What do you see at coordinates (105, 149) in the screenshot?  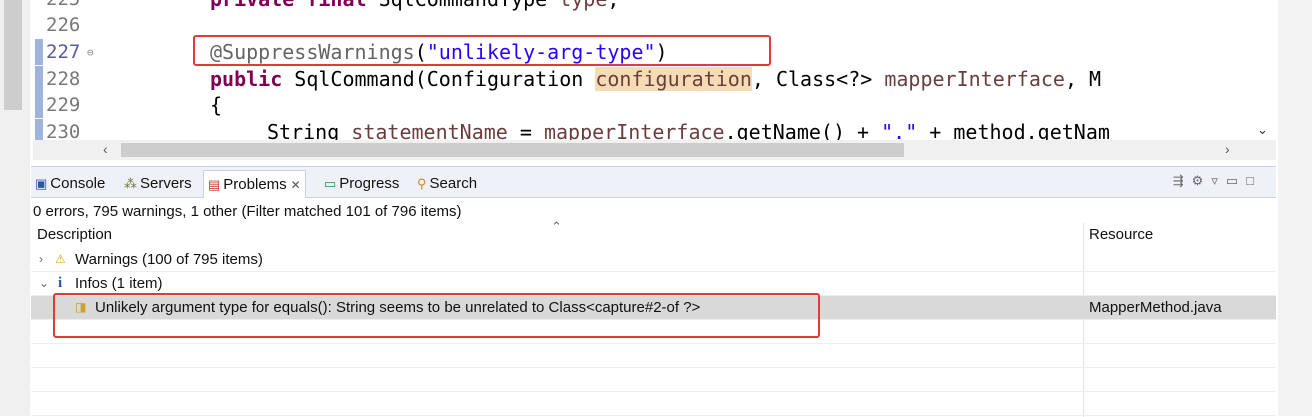 I see `scroll-left-icon: ‹` at bounding box center [105, 149].